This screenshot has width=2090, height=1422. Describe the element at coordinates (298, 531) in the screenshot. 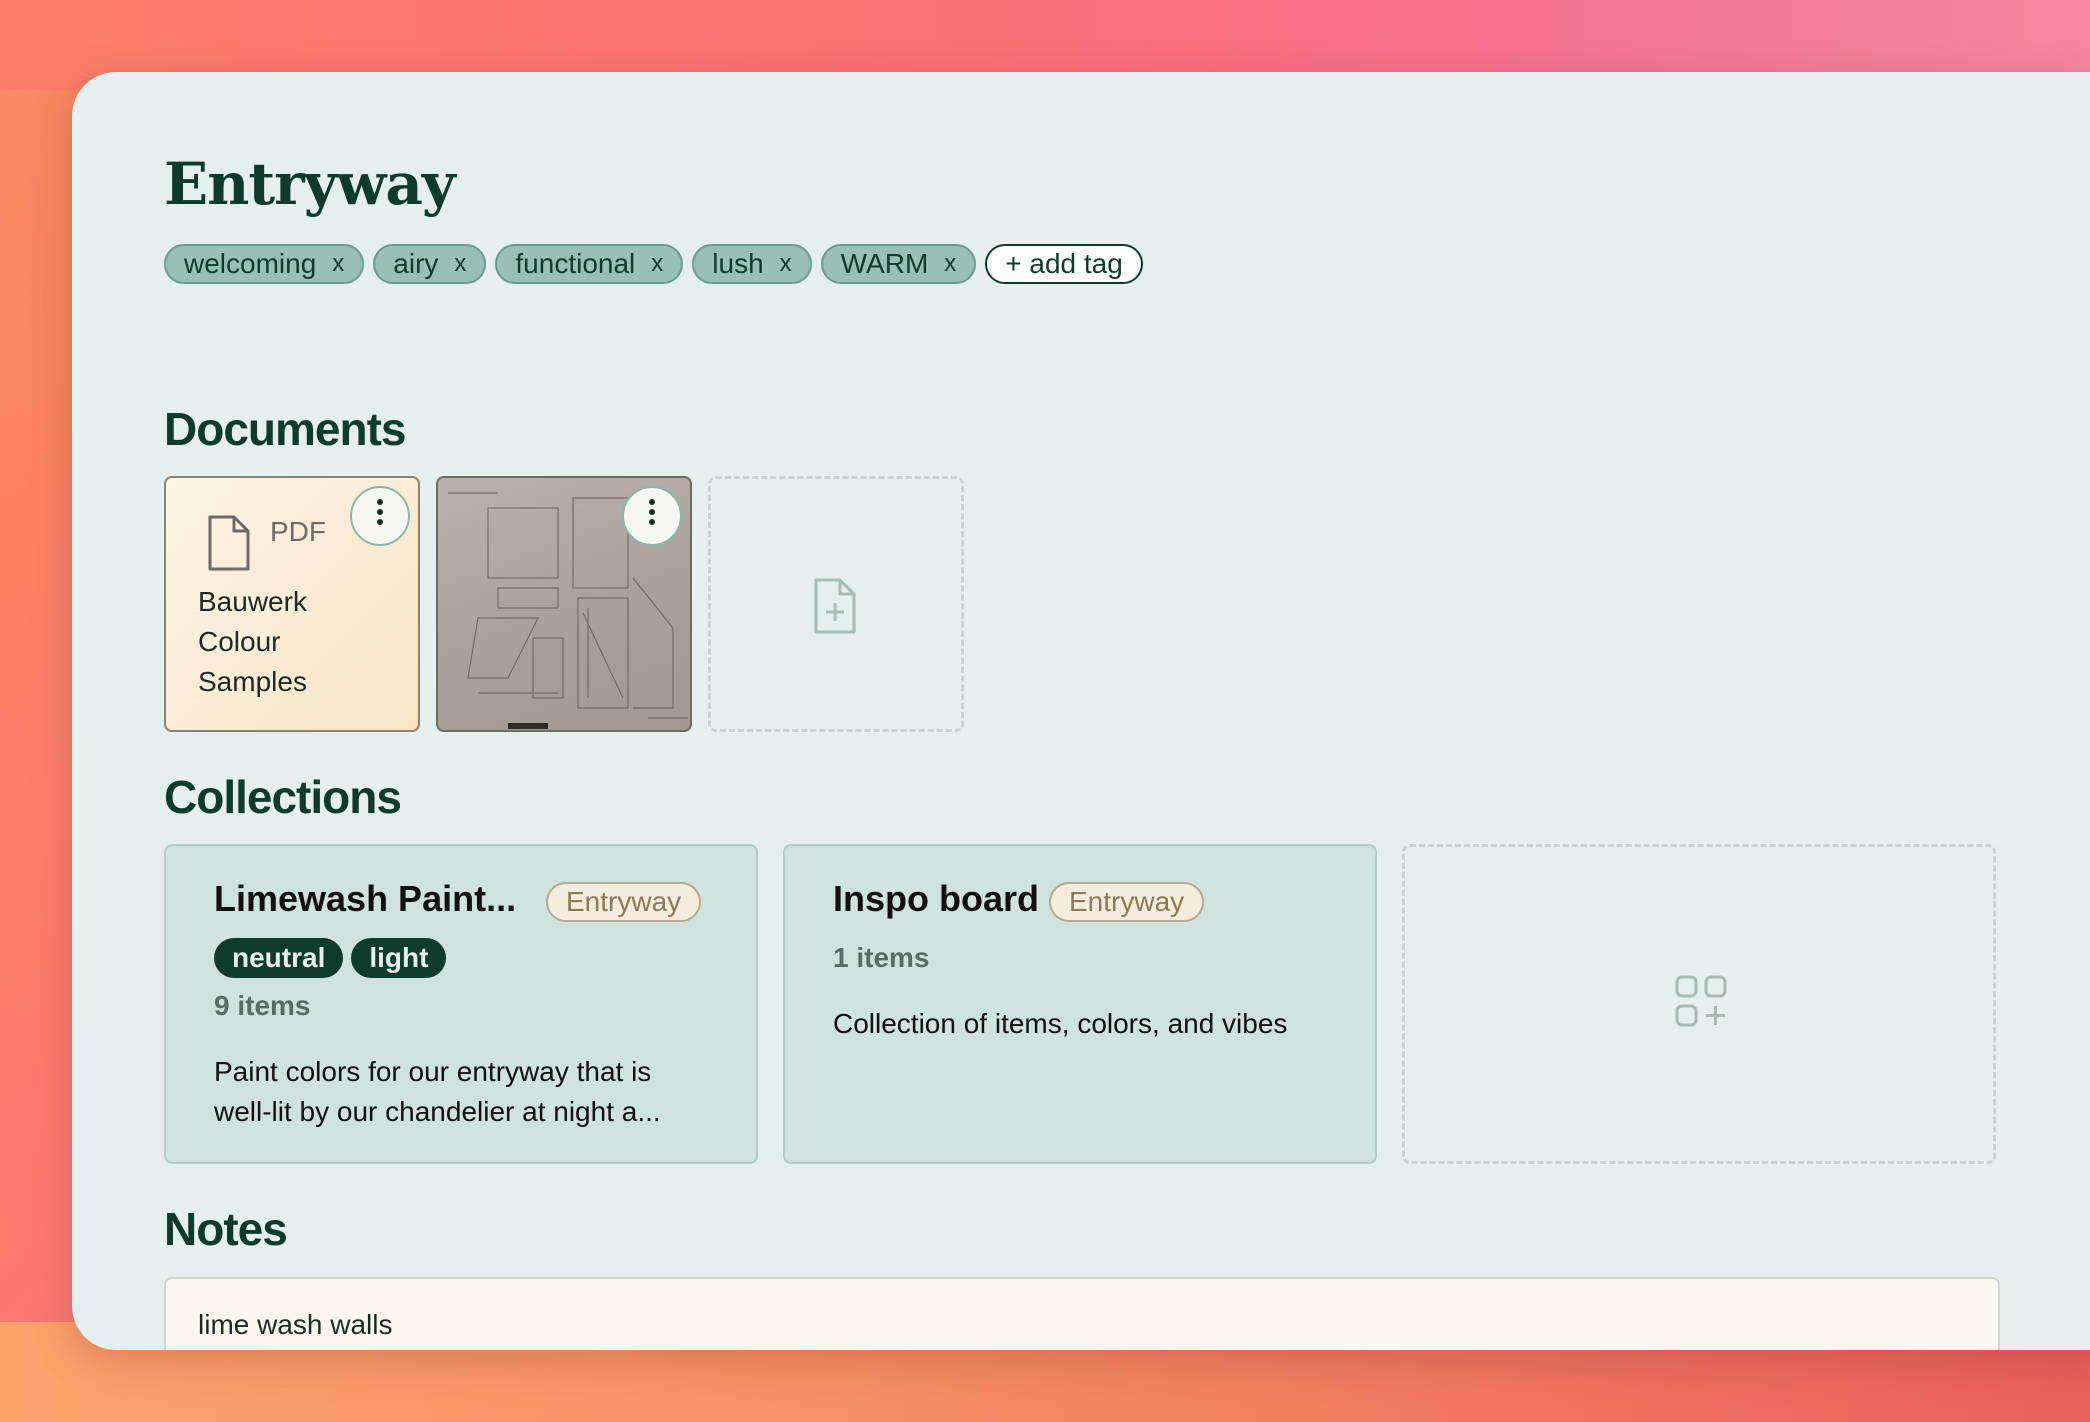

I see `document-type-label: PDF` at that location.